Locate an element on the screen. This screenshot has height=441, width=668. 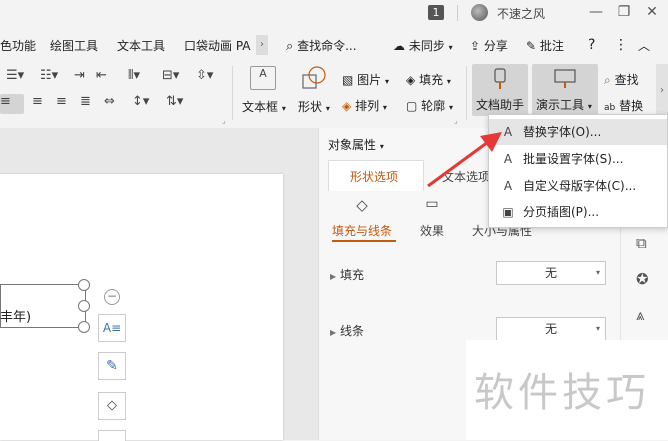
badge-icon: ✪ is located at coordinates (642, 279).